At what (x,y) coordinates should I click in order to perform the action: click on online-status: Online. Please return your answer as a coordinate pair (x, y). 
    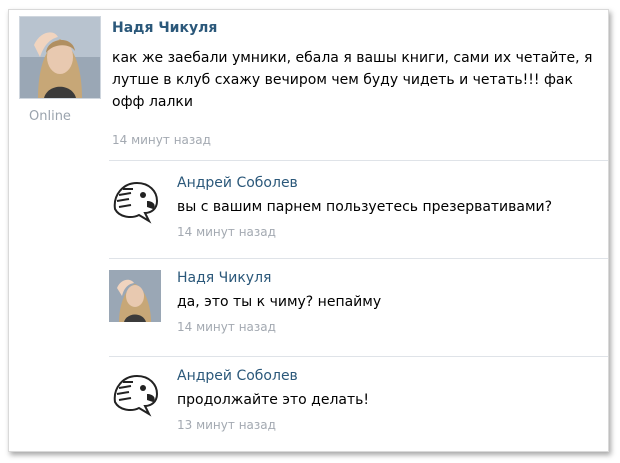
    Looking at the image, I should click on (50, 116).